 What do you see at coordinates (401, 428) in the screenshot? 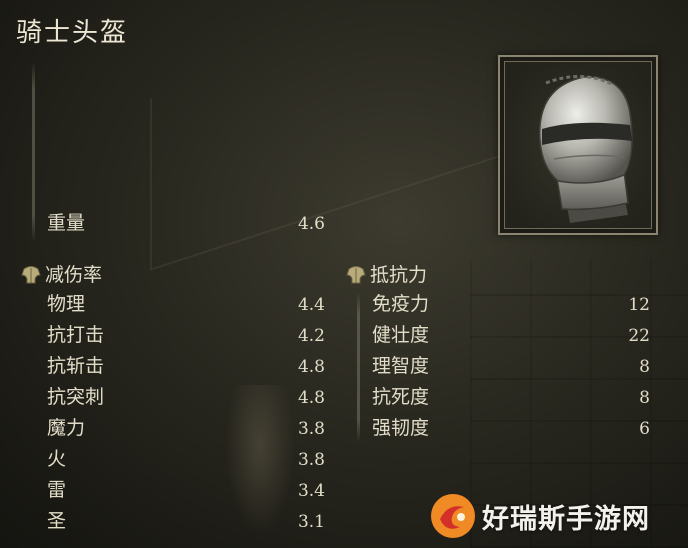
I see `stat-label: 强韧度` at bounding box center [401, 428].